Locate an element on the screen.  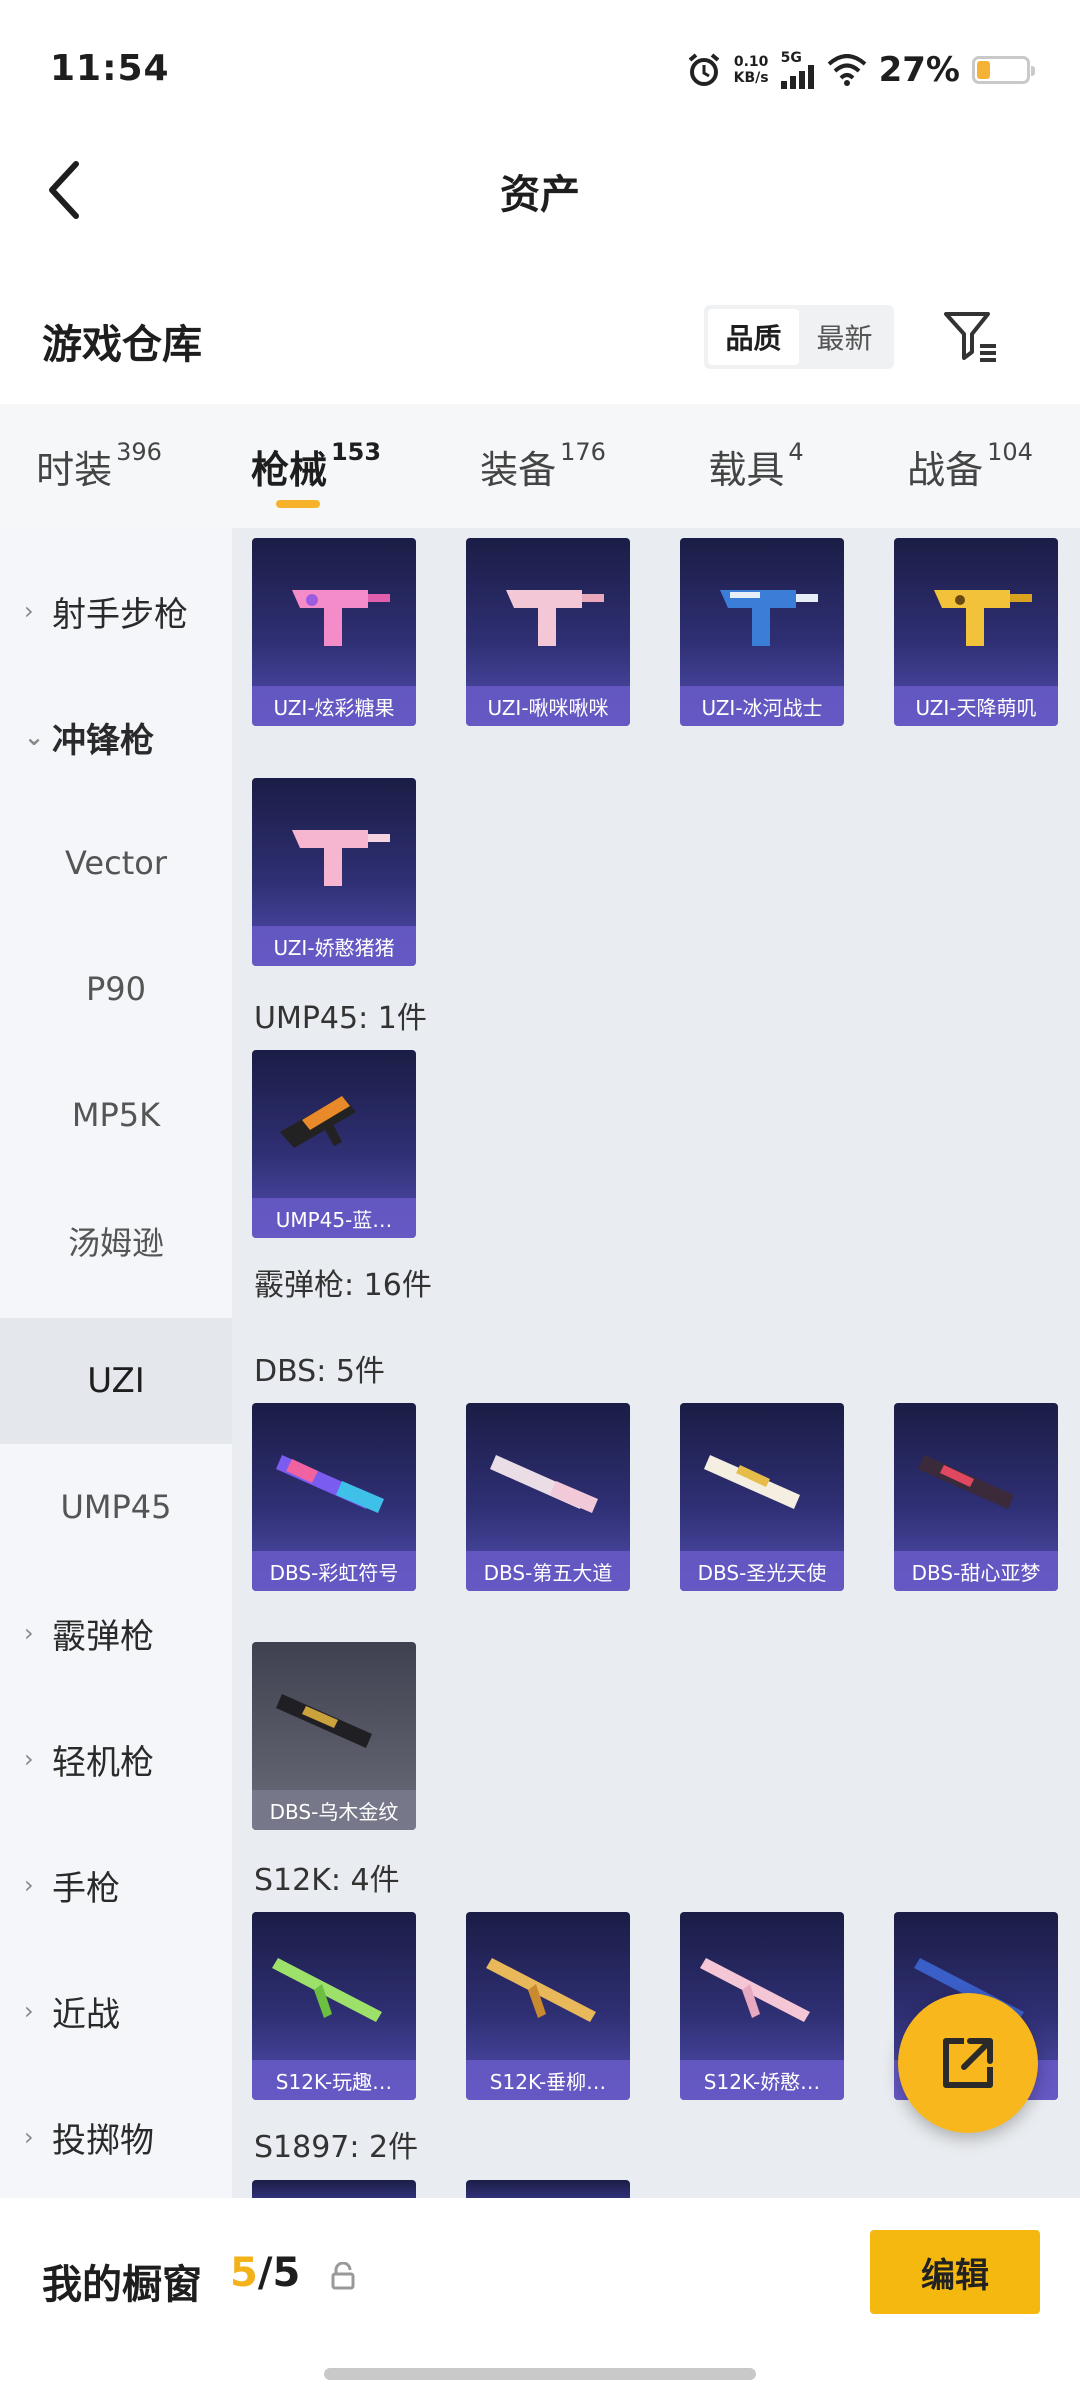
tab-guns: 枪械 153 is located at coordinates (316, 466).